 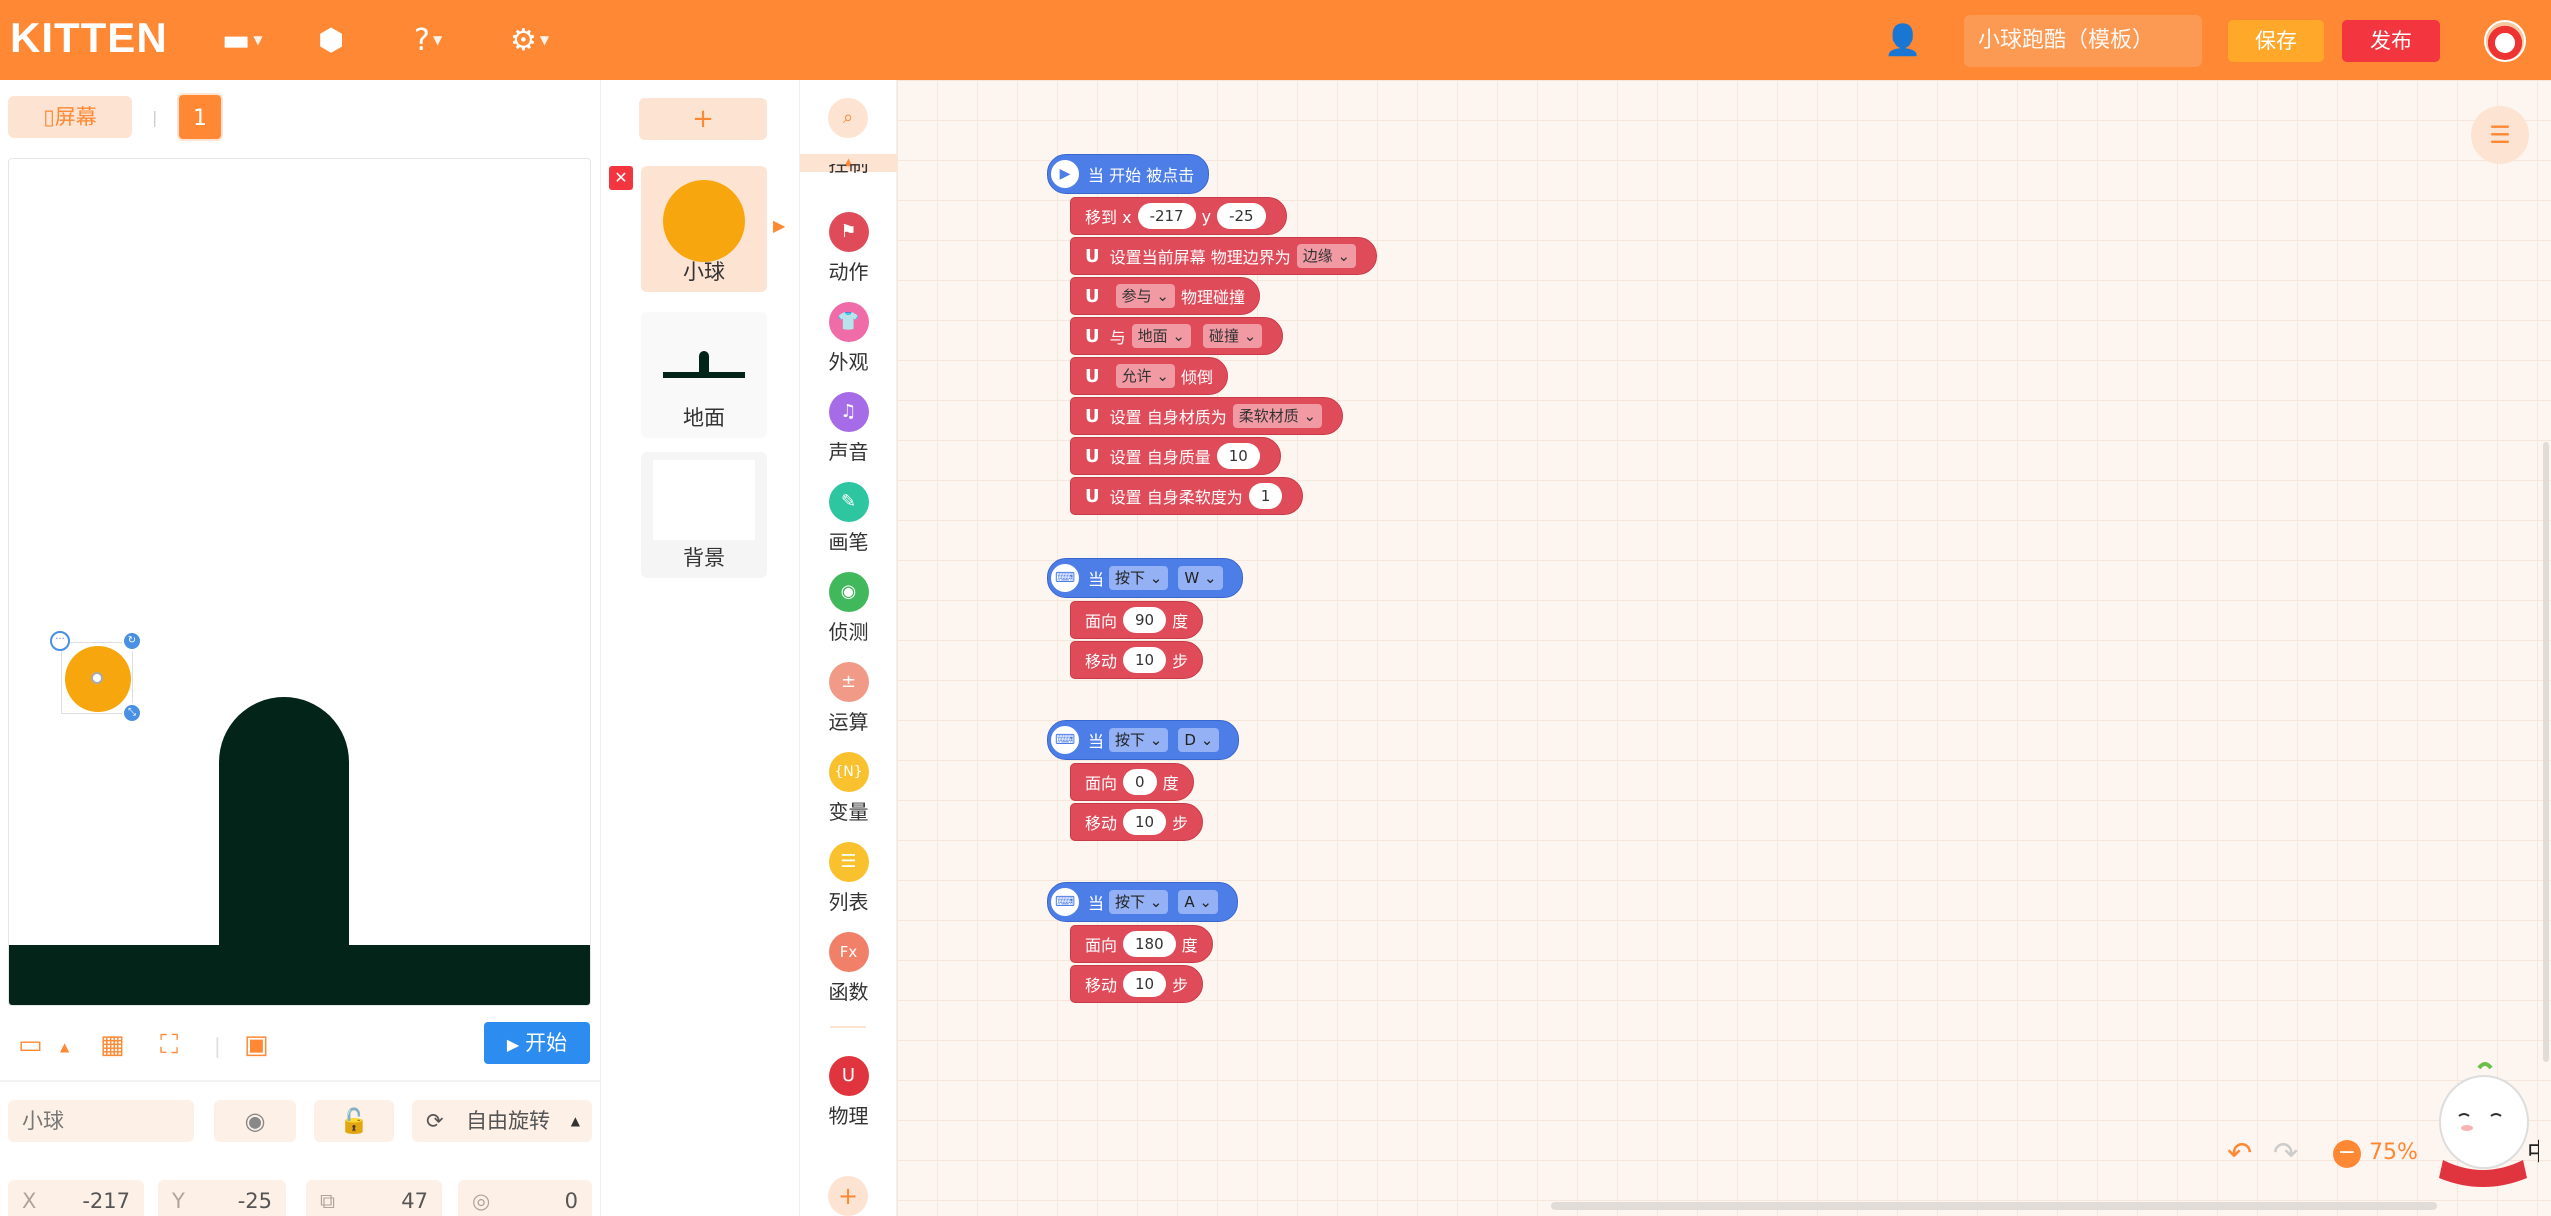 I want to click on start-button: ▶ 开始, so click(x=537, y=1043).